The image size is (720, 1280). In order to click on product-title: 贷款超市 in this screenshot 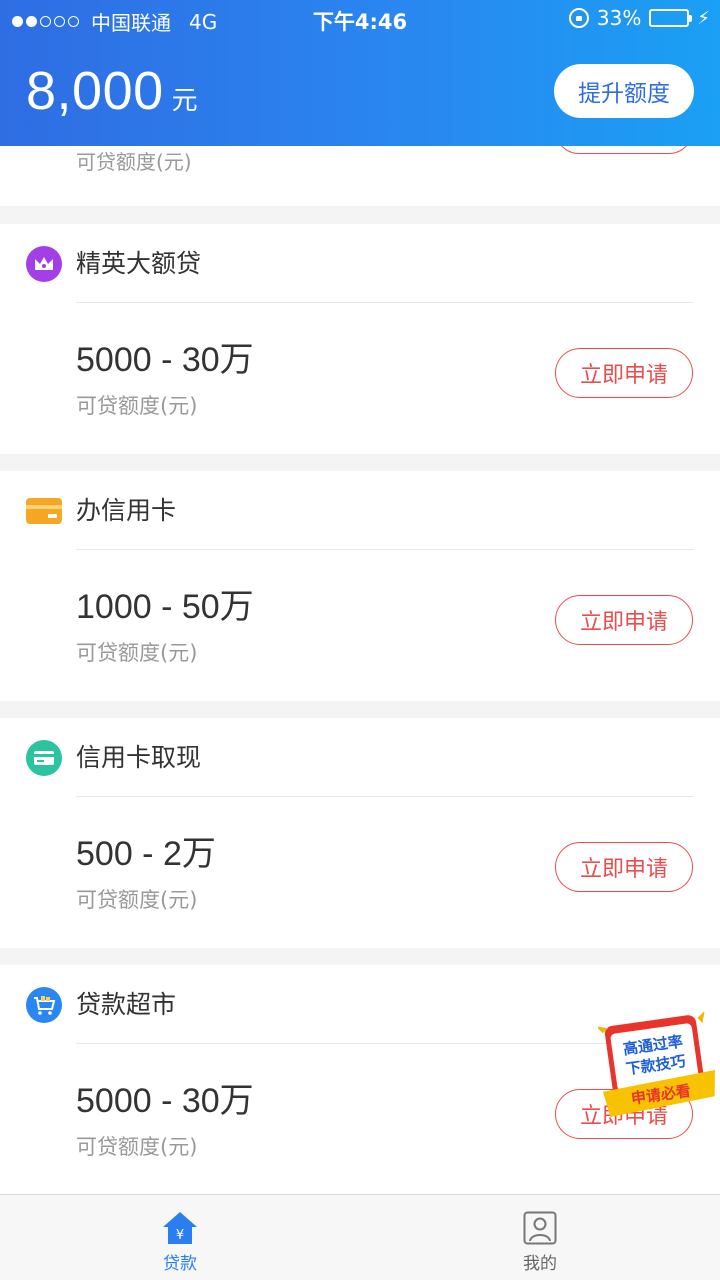, I will do `click(126, 1004)`.